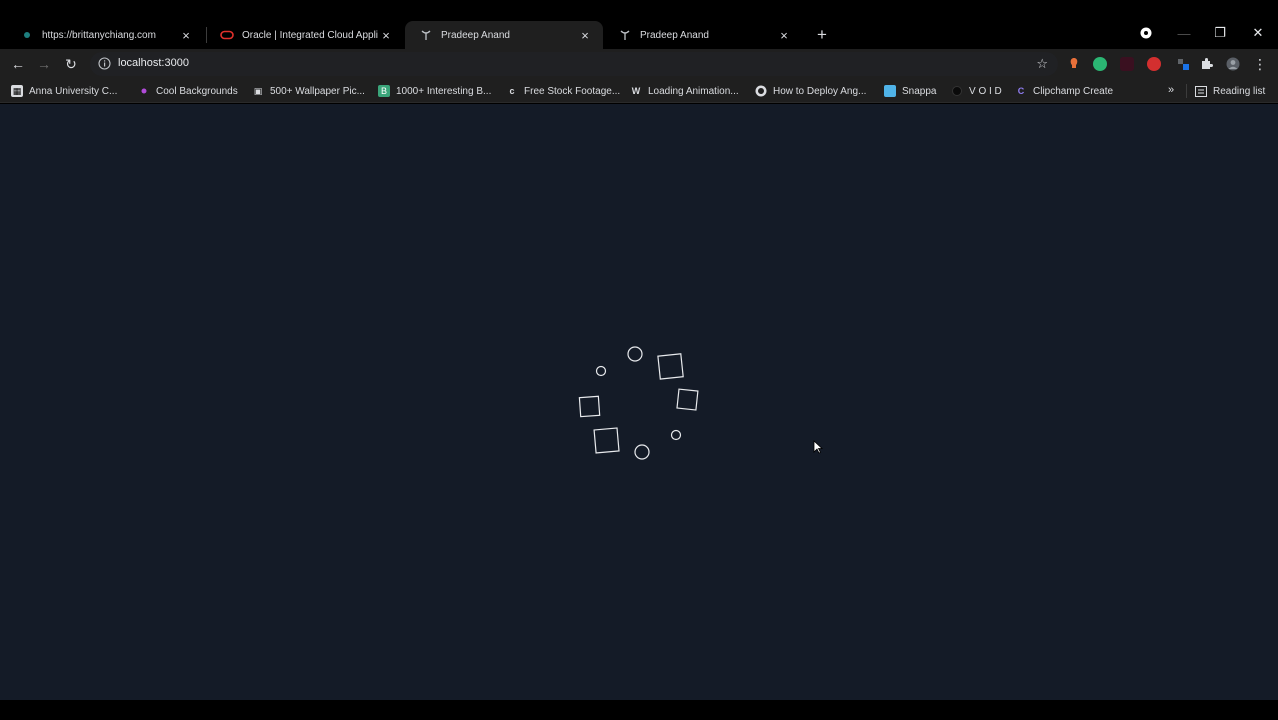 Image resolution: width=1278 pixels, height=720 pixels. I want to click on loading-spinner, so click(638, 403).